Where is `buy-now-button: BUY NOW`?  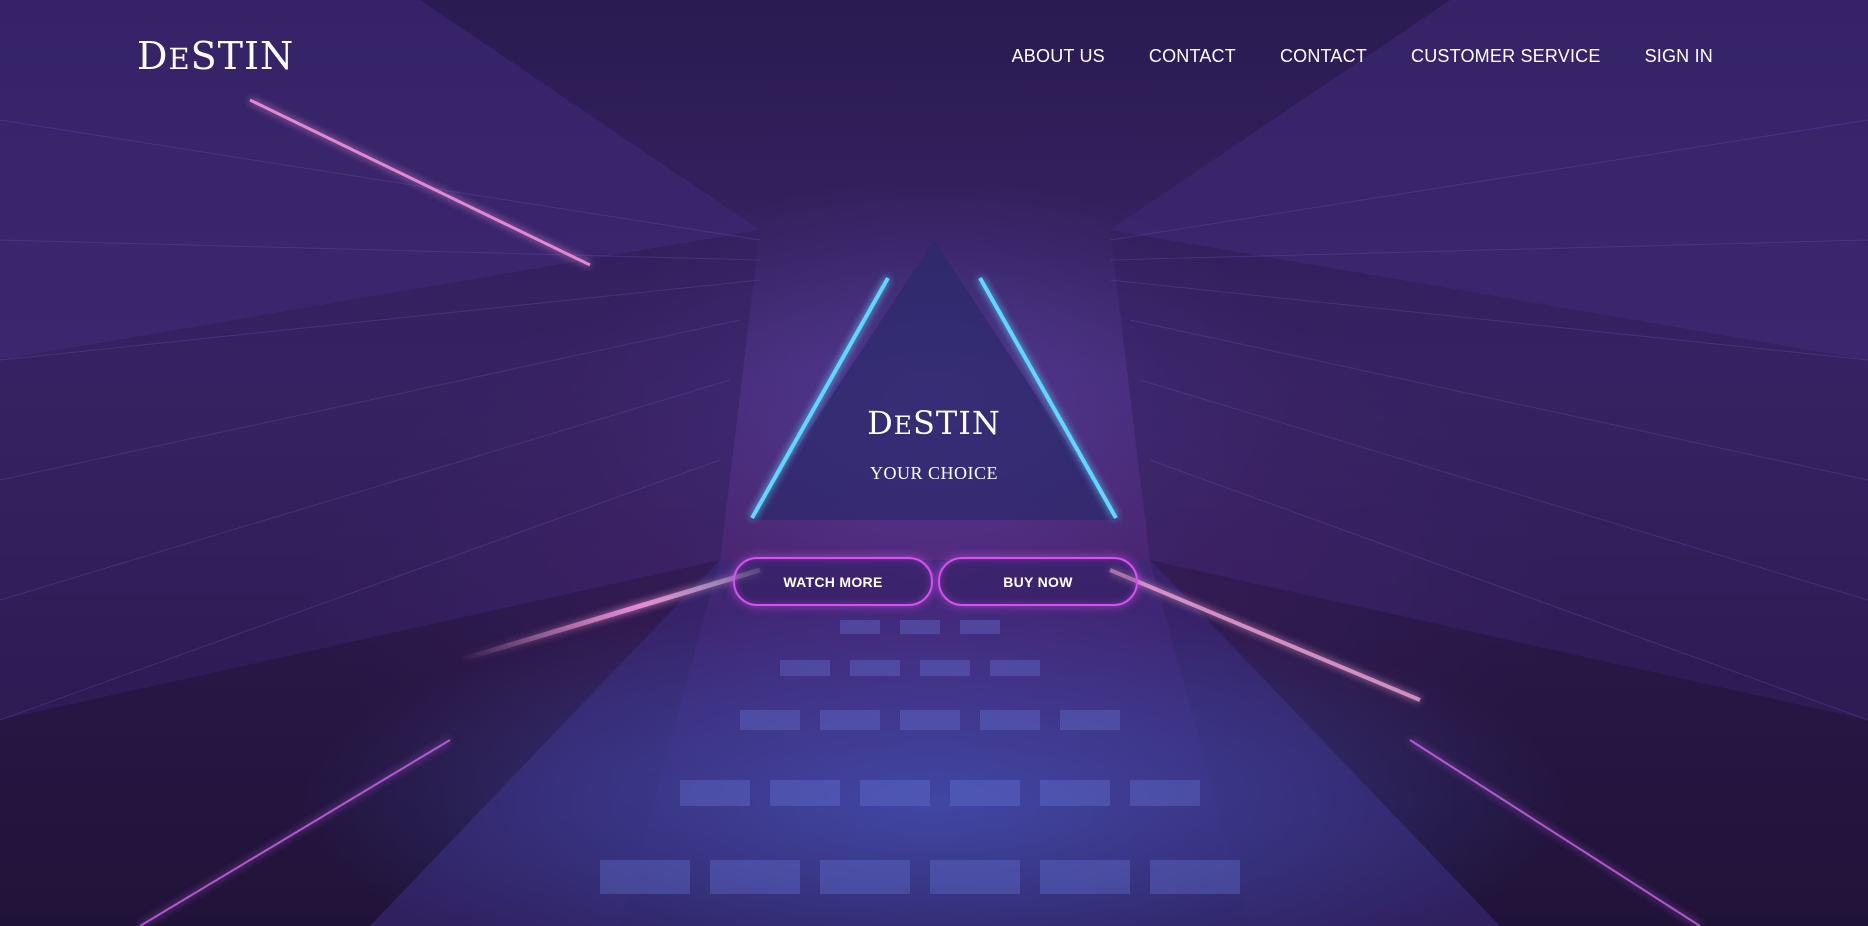 buy-now-button: BUY NOW is located at coordinates (1038, 581).